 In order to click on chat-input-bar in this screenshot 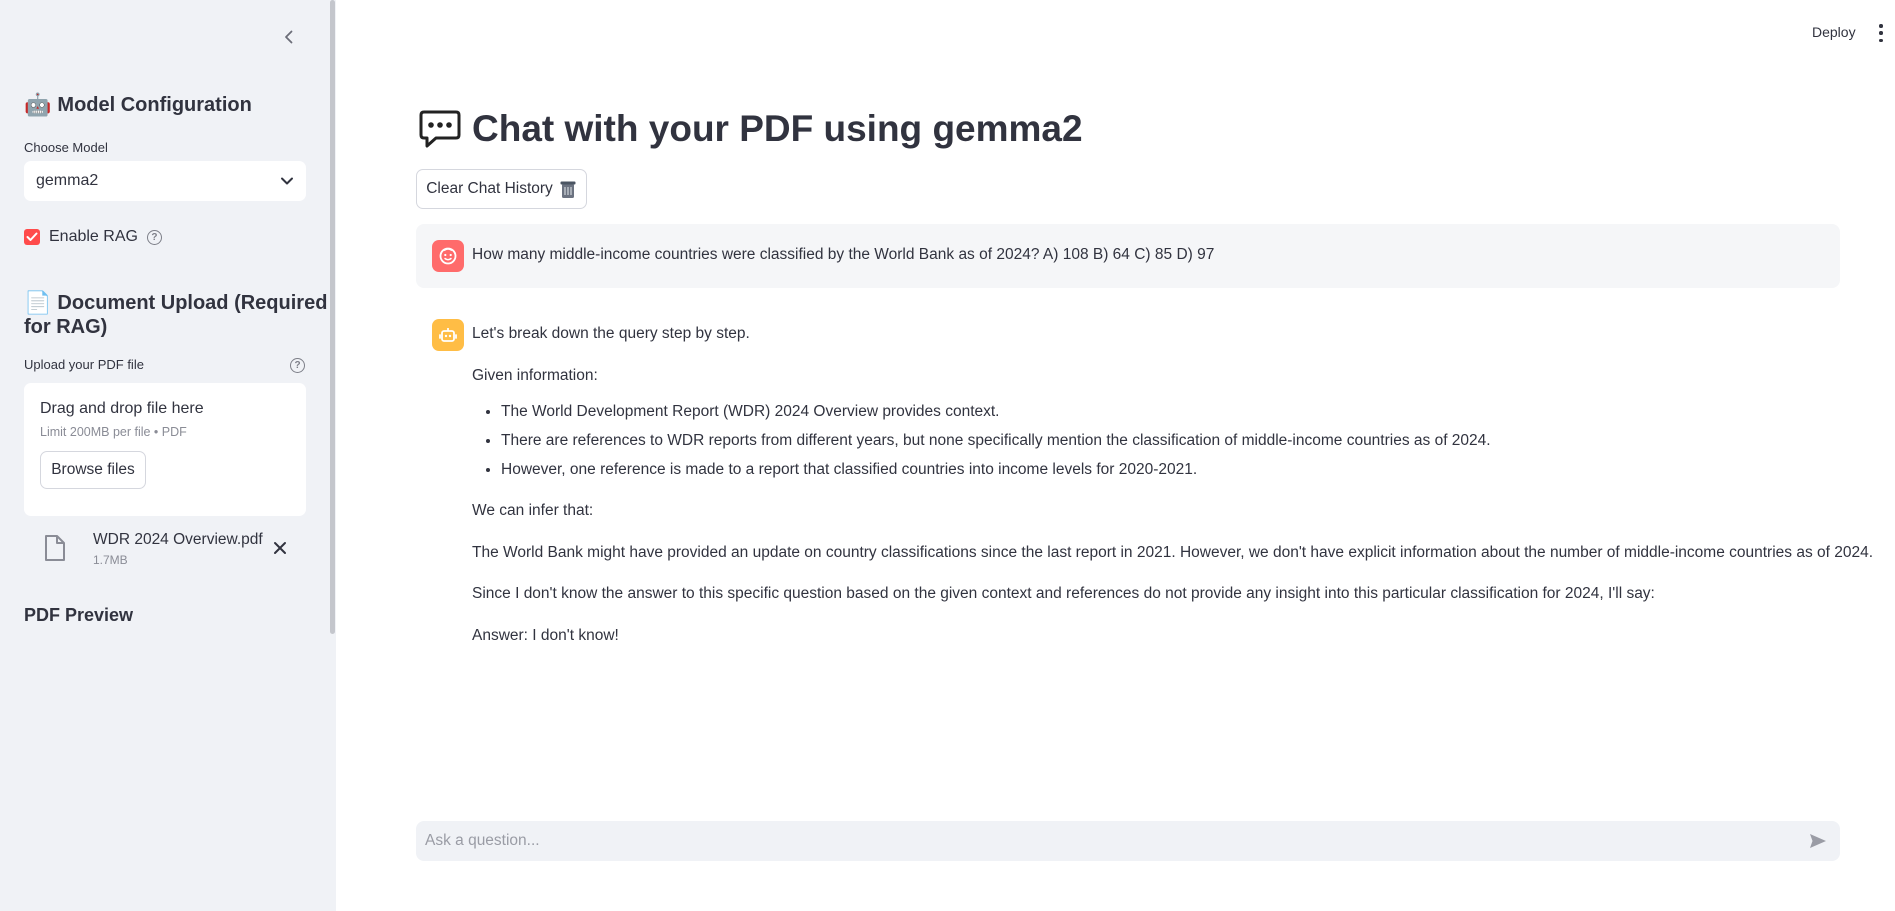, I will do `click(1128, 841)`.